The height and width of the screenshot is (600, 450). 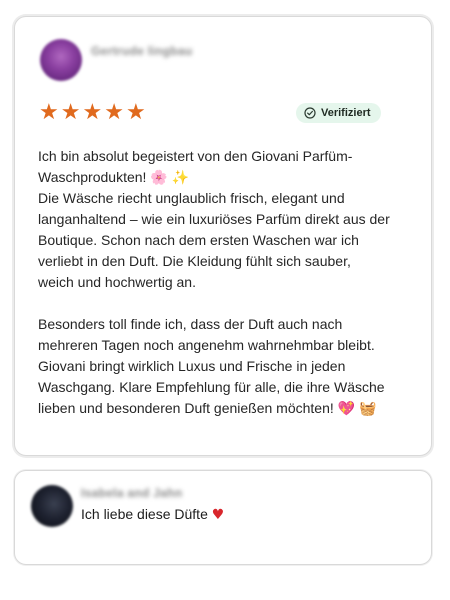 What do you see at coordinates (346, 113) in the screenshot?
I see `verified-label: Verifiziert` at bounding box center [346, 113].